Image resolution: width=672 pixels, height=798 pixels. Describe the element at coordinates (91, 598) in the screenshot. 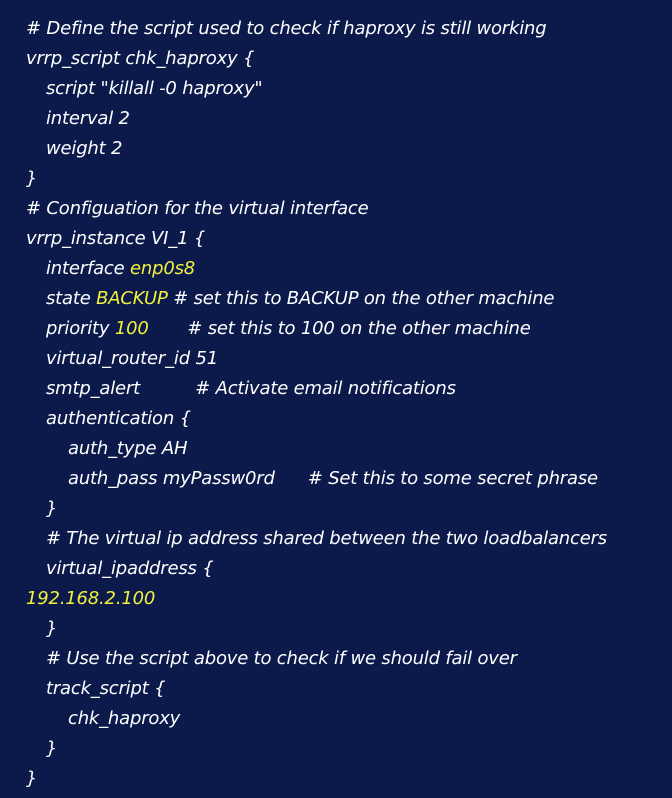

I see `code-highlight-value: 192.168.2.100` at that location.